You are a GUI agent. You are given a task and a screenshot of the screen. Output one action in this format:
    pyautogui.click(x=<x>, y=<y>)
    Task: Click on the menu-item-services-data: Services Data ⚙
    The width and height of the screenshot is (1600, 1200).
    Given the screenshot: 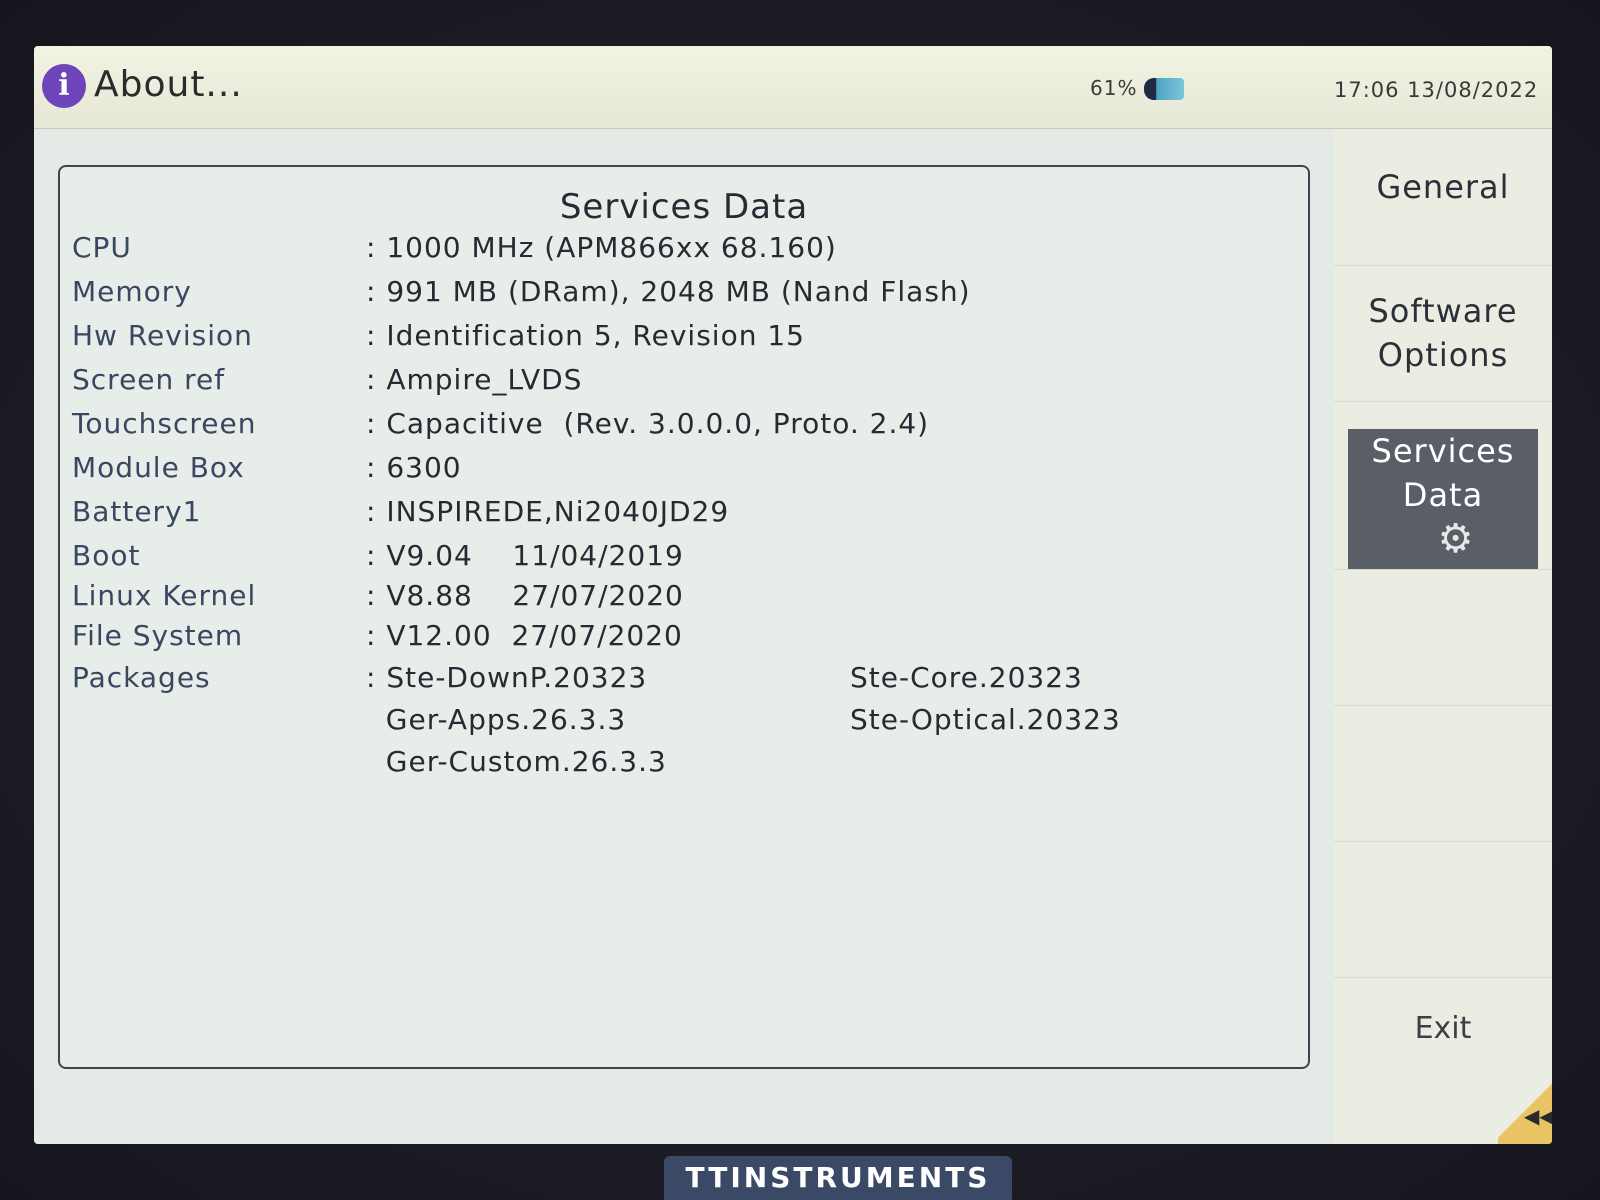 What is the action you would take?
    pyautogui.click(x=1443, y=499)
    